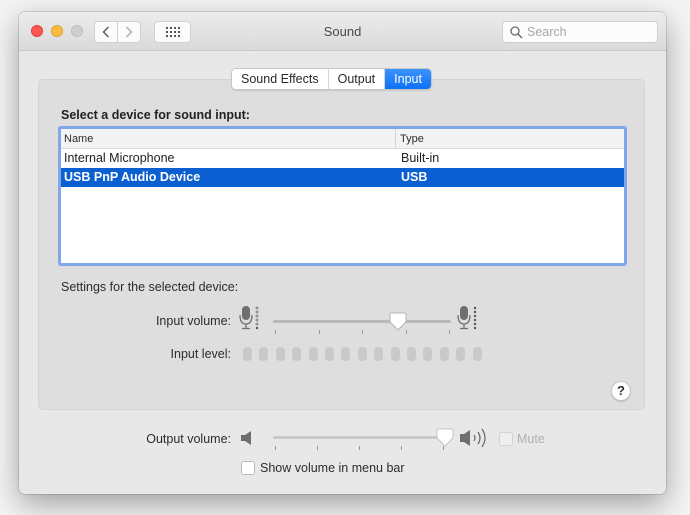 The width and height of the screenshot is (690, 515). Describe the element at coordinates (342, 31) in the screenshot. I see `titlebar: Sound` at that location.